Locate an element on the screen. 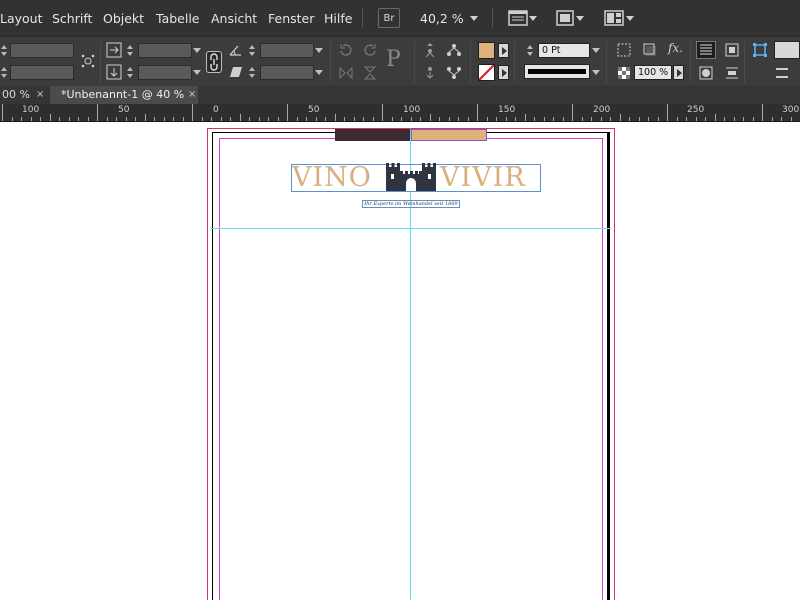  color-bar-gold is located at coordinates (449, 135).